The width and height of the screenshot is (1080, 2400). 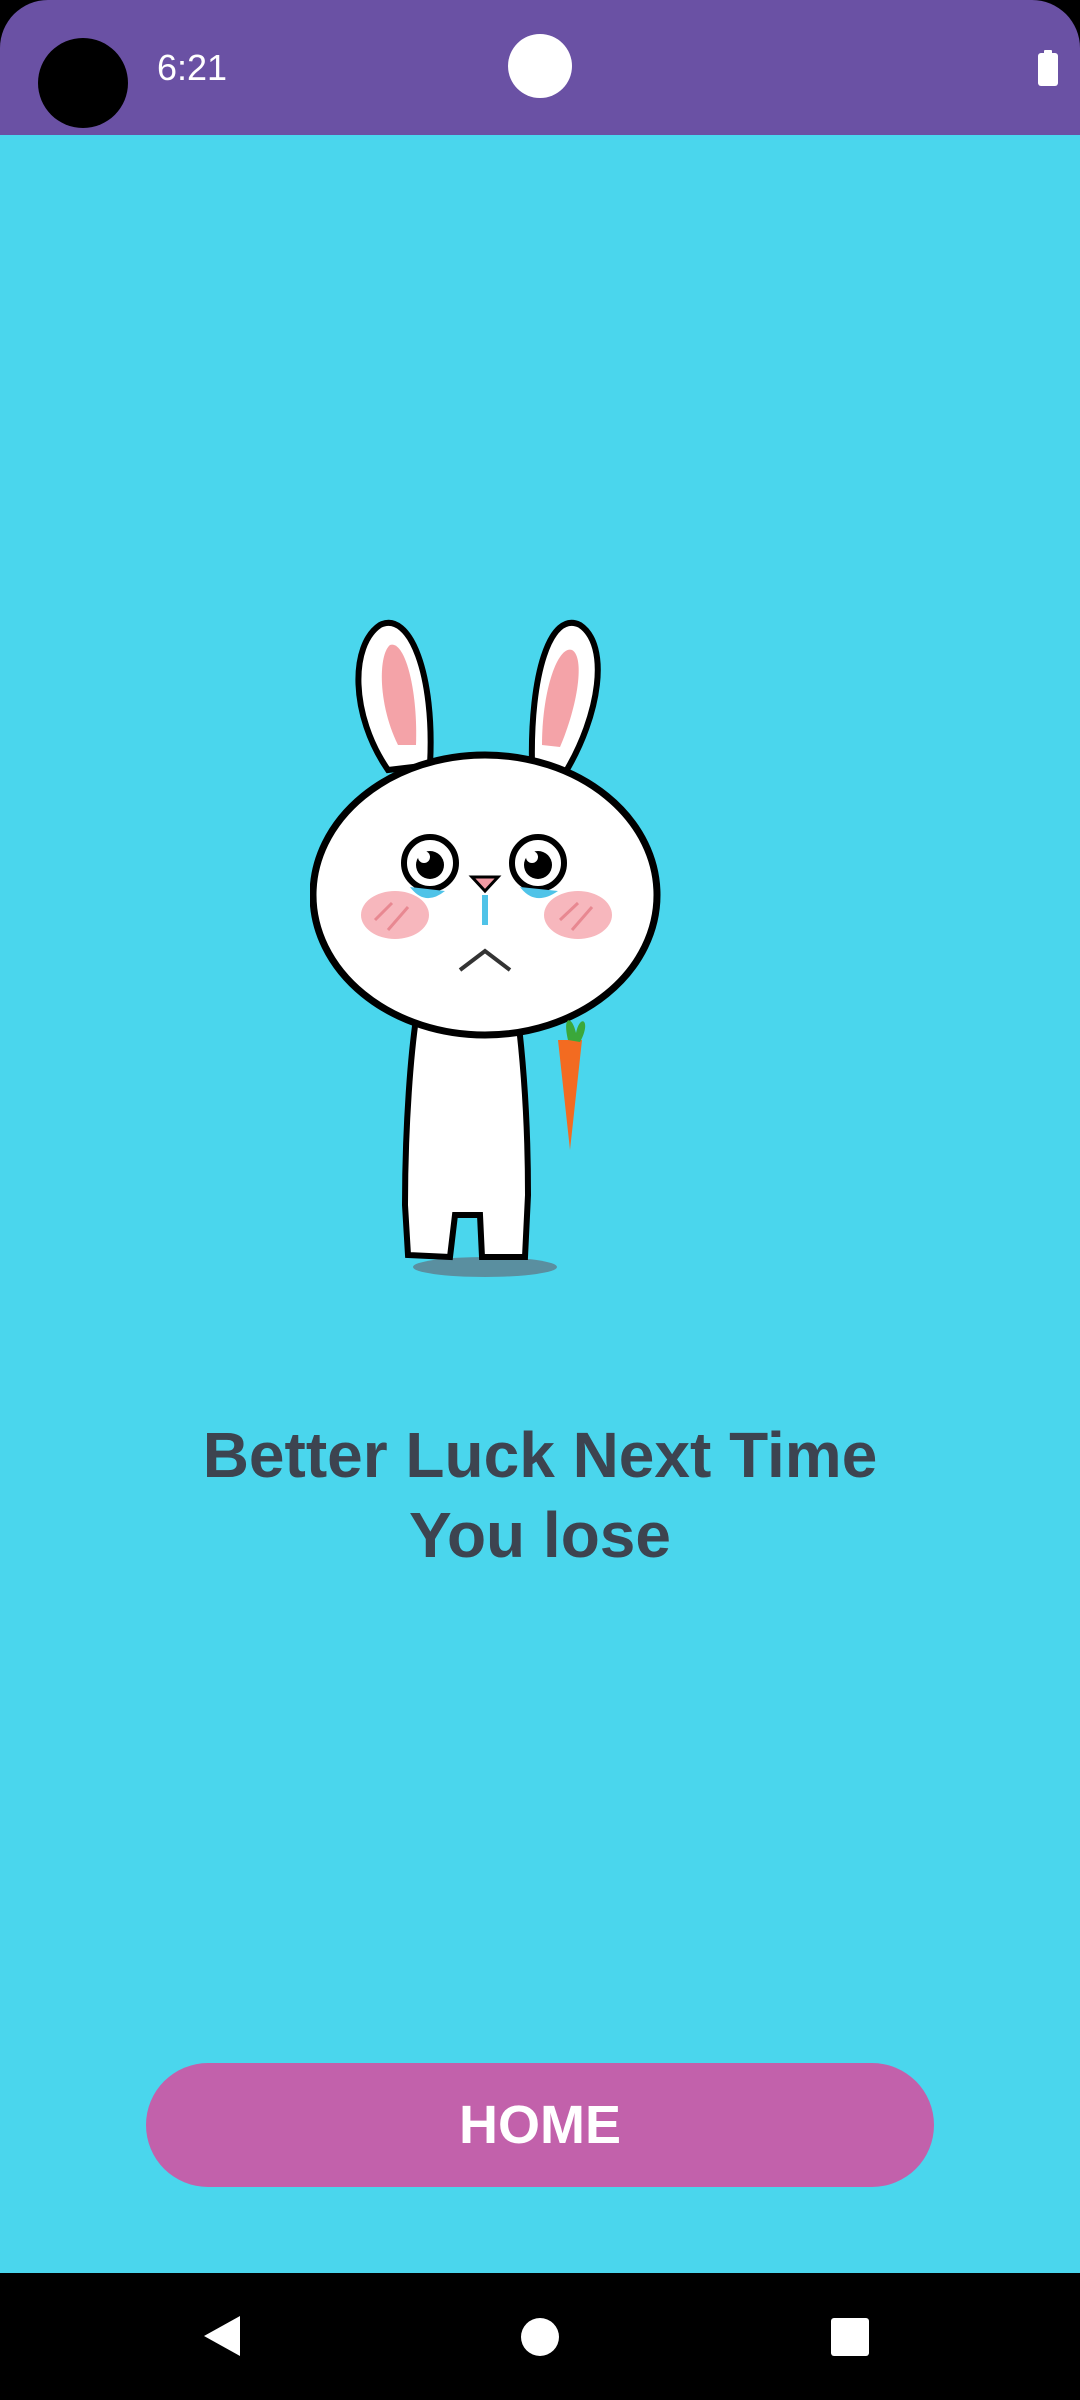 I want to click on recents-icon, so click(x=850, y=2337).